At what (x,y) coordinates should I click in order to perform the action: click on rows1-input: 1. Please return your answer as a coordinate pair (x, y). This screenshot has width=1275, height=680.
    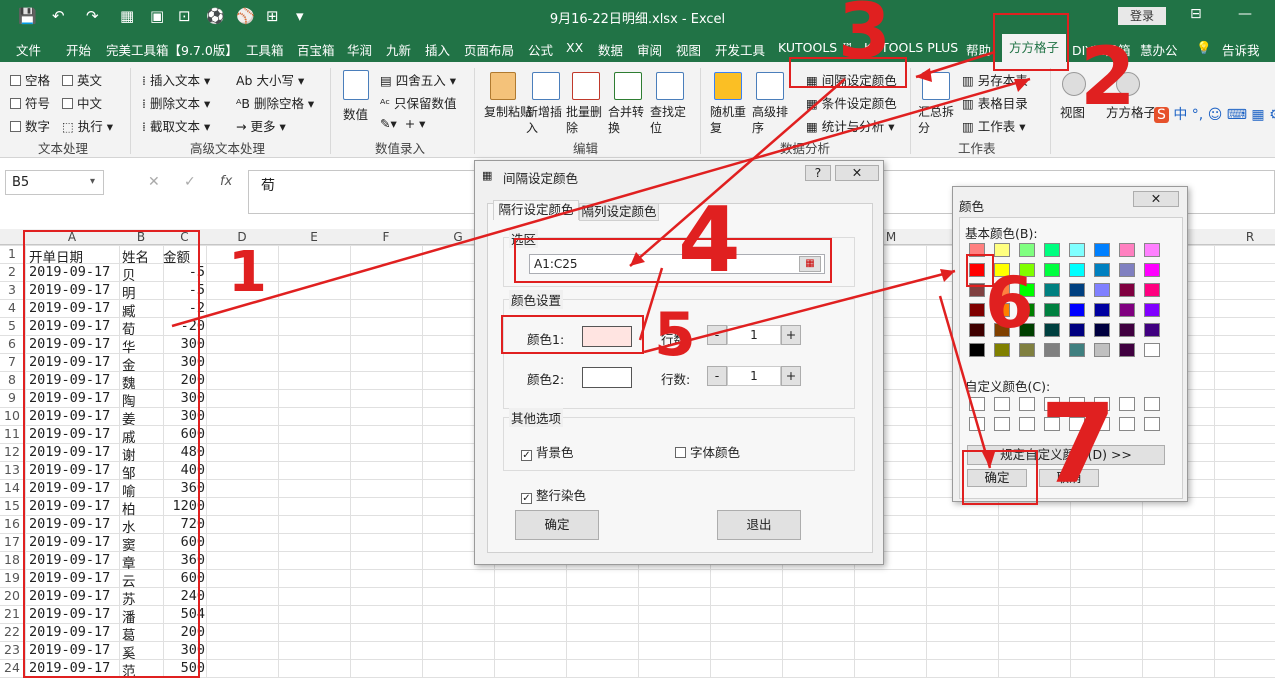
    Looking at the image, I should click on (754, 335).